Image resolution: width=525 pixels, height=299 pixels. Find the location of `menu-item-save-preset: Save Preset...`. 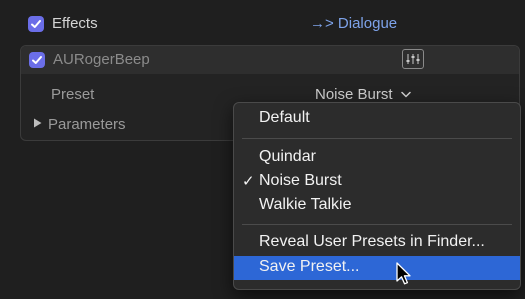

menu-item-save-preset: Save Preset... is located at coordinates (309, 267).